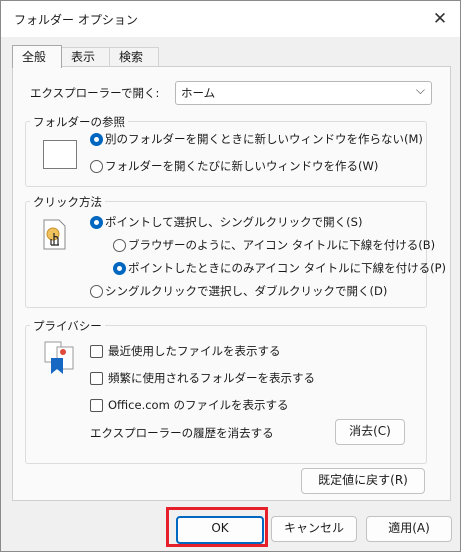 The image size is (461, 552). I want to click on tab-general: 全般, so click(37, 56).